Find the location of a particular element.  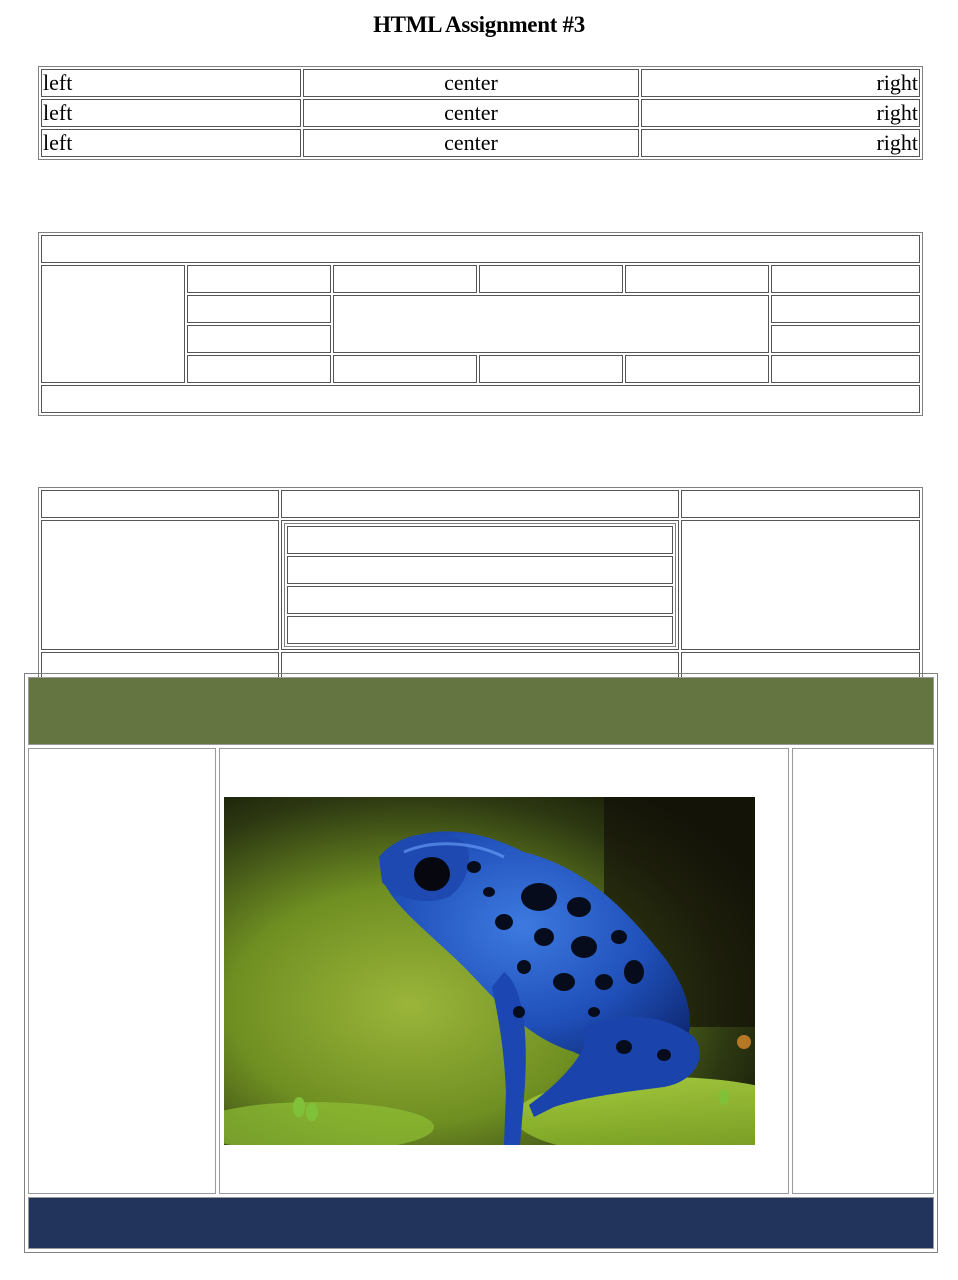

inner-table is located at coordinates (480, 585).